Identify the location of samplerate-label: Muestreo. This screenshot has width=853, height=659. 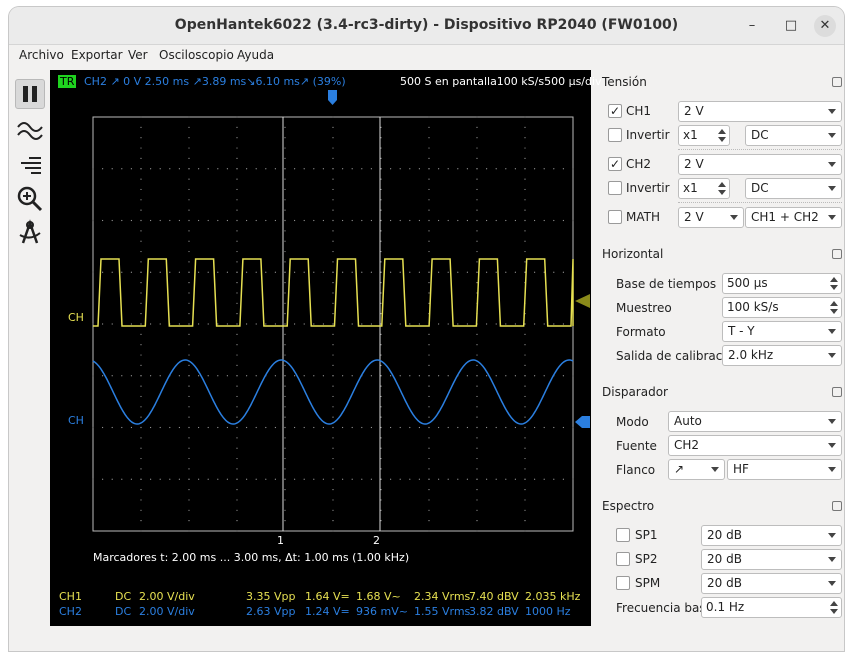
(644, 308).